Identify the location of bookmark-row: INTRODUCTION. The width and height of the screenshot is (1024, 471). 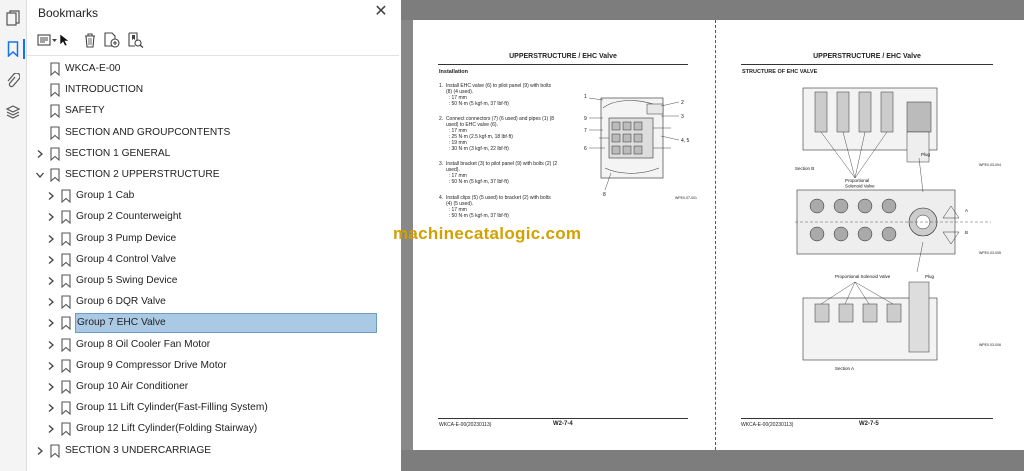
(207, 90).